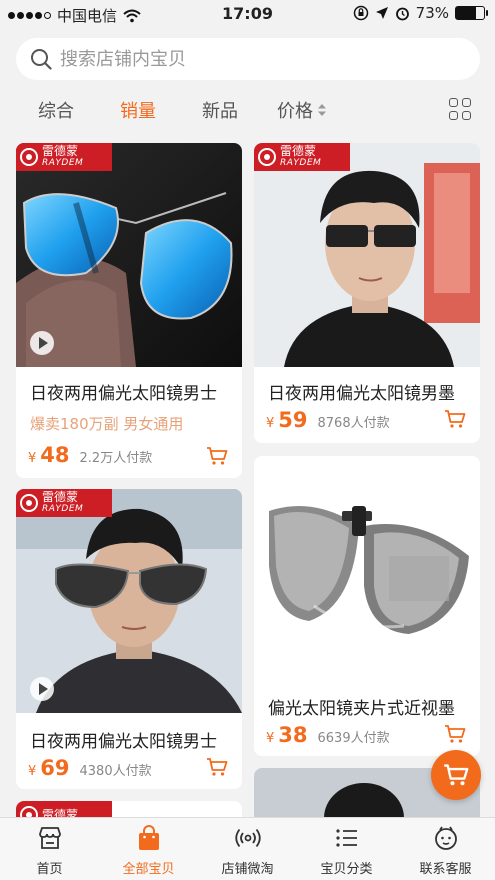 This screenshot has height=880, width=495. I want to click on sort-tab-price-label: 价格, so click(295, 111).